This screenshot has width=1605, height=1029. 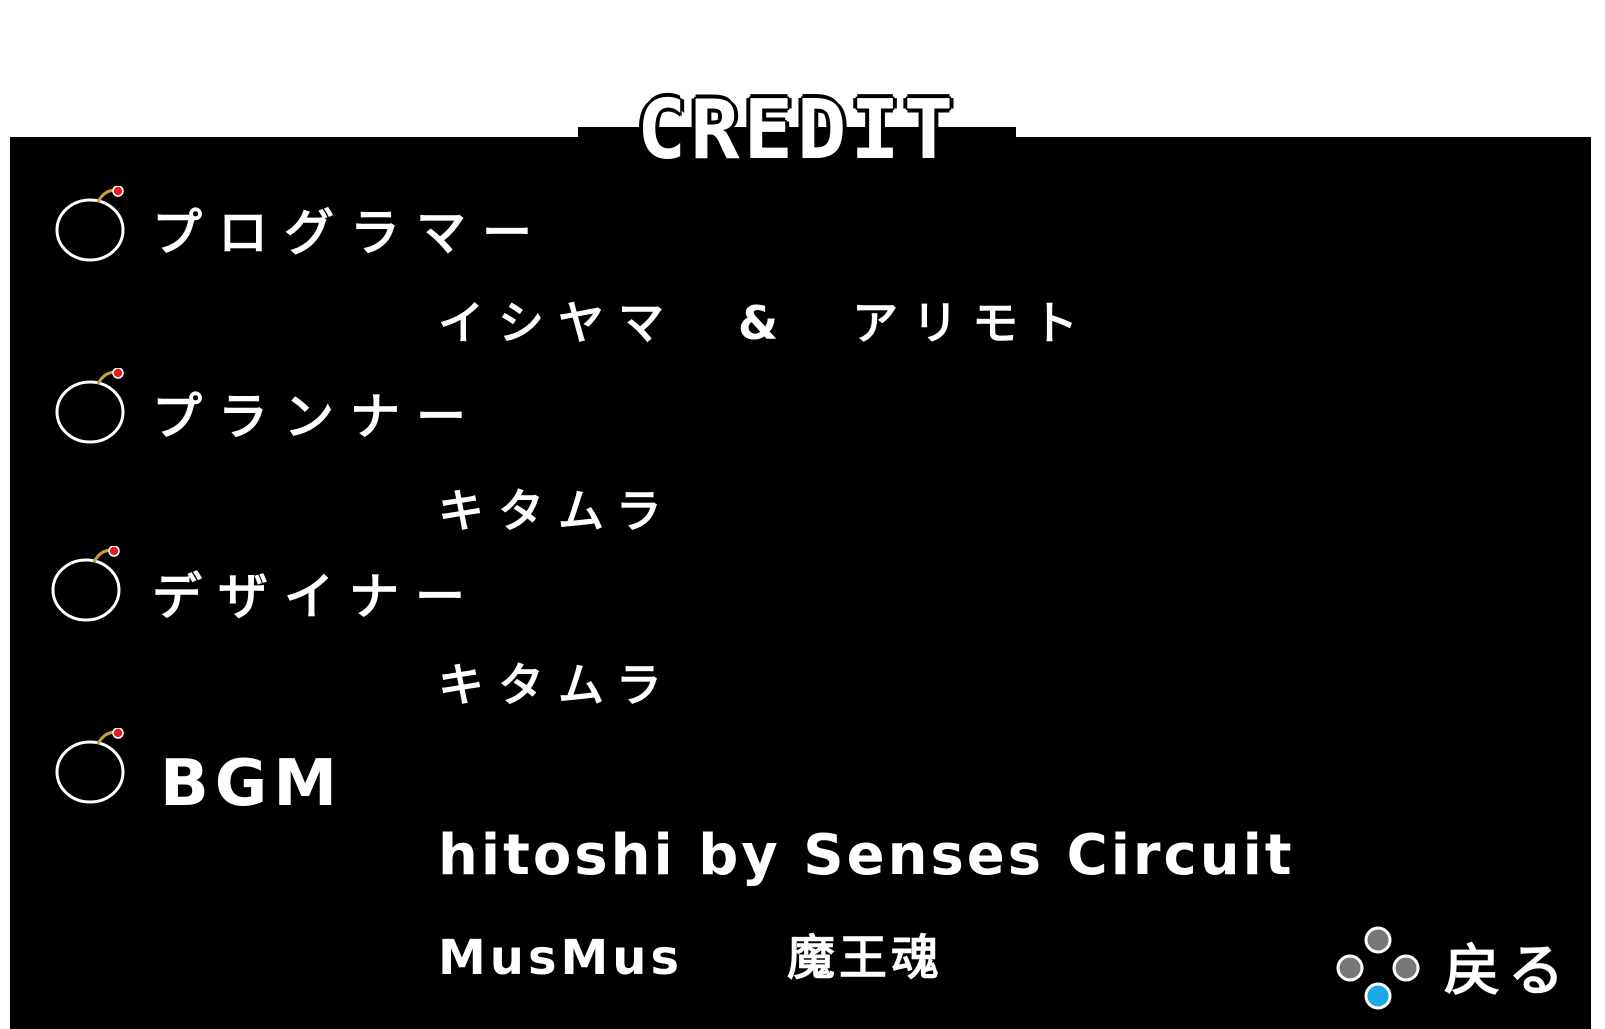 I want to click on name-bgm-2: MusMus 魔王魂, so click(x=691, y=958).